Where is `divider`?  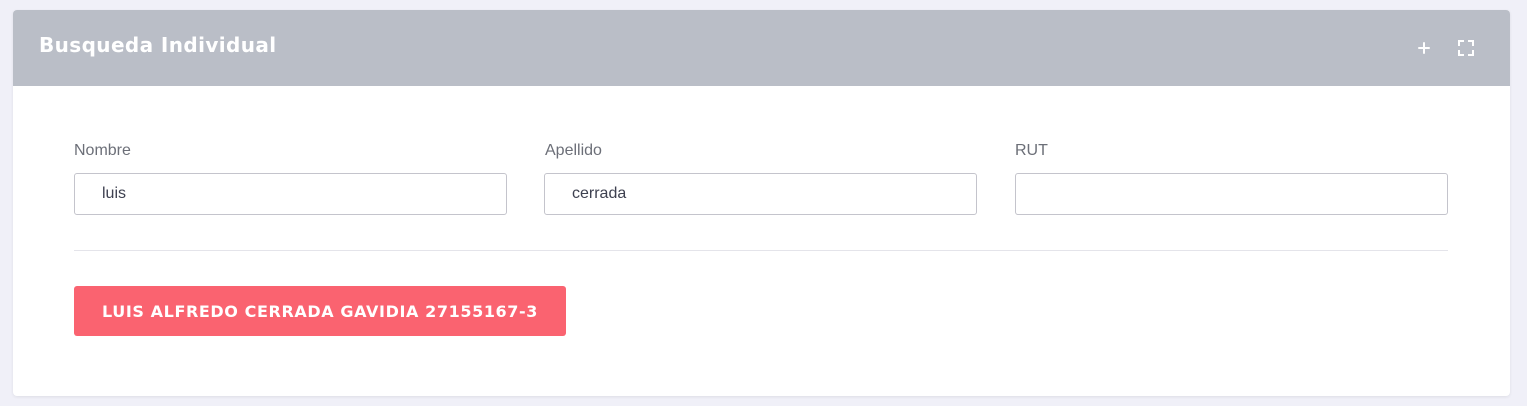
divider is located at coordinates (761, 250).